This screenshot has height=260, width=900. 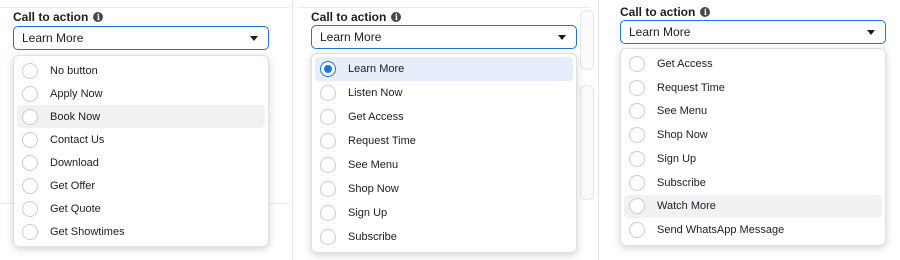 What do you see at coordinates (141, 185) in the screenshot?
I see `cta-option-get-offer: Get Offer` at bounding box center [141, 185].